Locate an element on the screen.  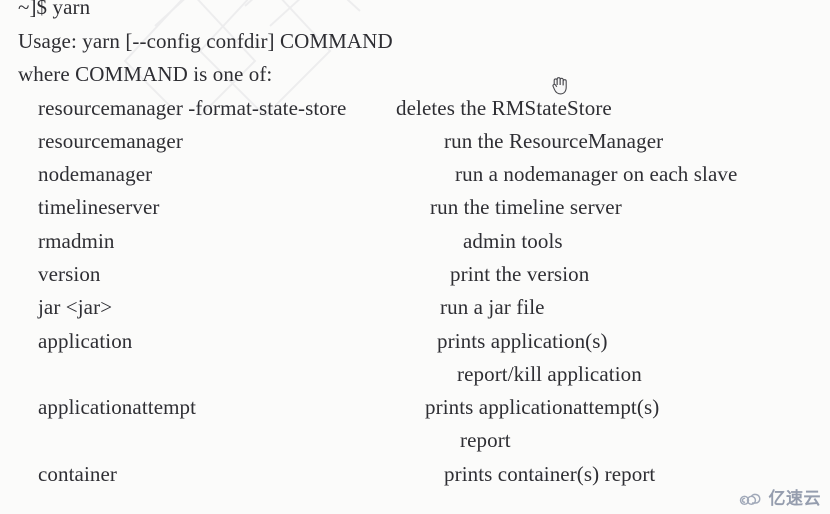
where-text: where COMMAND is one of: is located at coordinates (145, 74).